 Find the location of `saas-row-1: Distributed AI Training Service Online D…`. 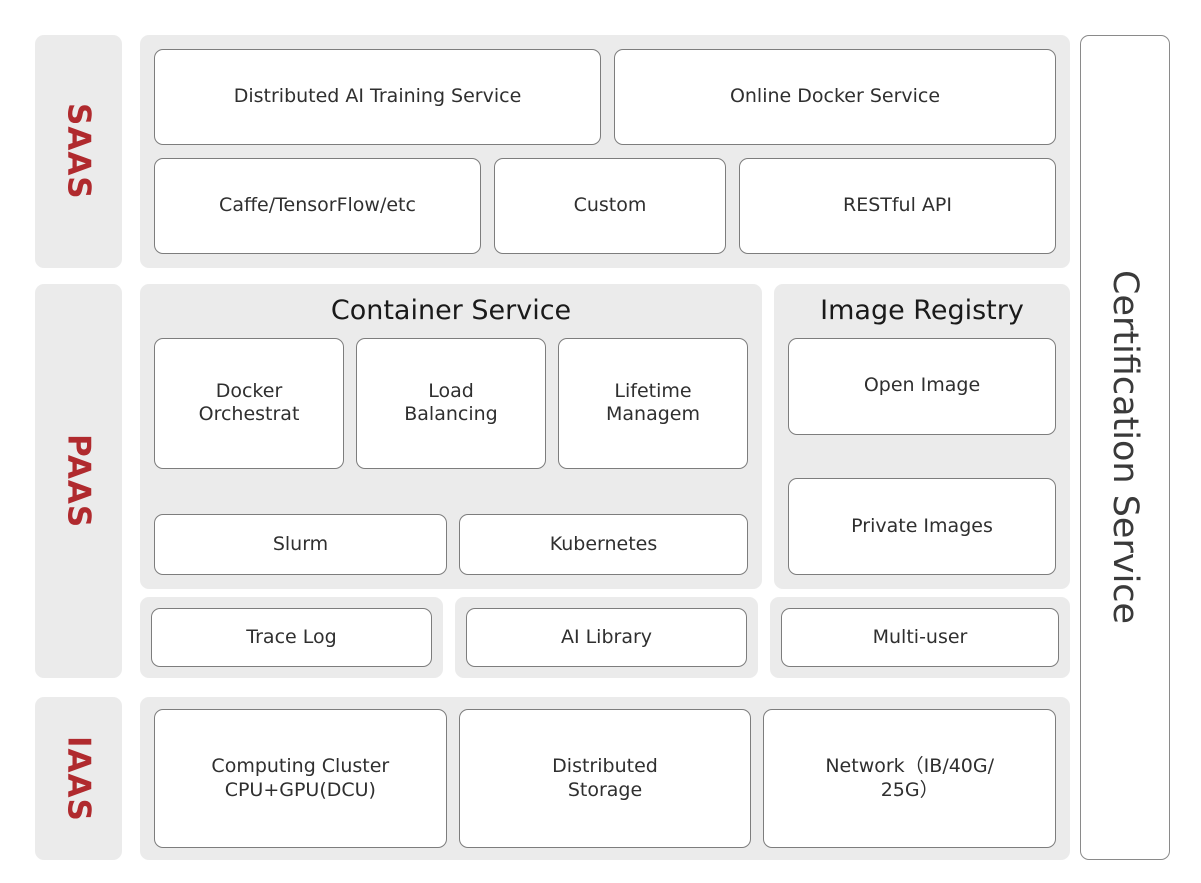

saas-row-1: Distributed AI Training Service Online D… is located at coordinates (605, 97).